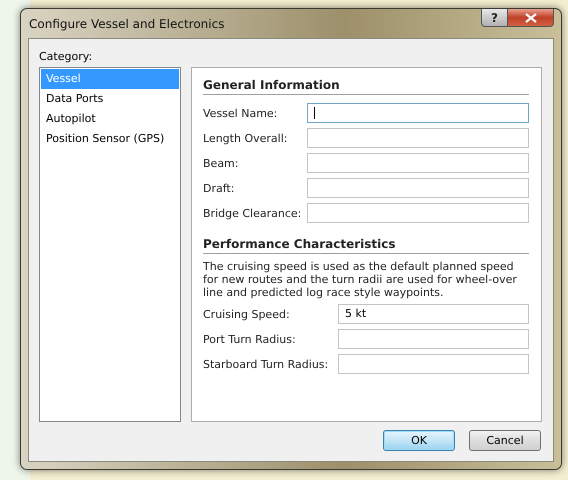 The width and height of the screenshot is (568, 480). What do you see at coordinates (360, 279) in the screenshot?
I see `description-text: The cruising speed is used as the default planned speed for new routes and the turn radii are used for wheel-over line and predicted log race style waypoints.` at bounding box center [360, 279].